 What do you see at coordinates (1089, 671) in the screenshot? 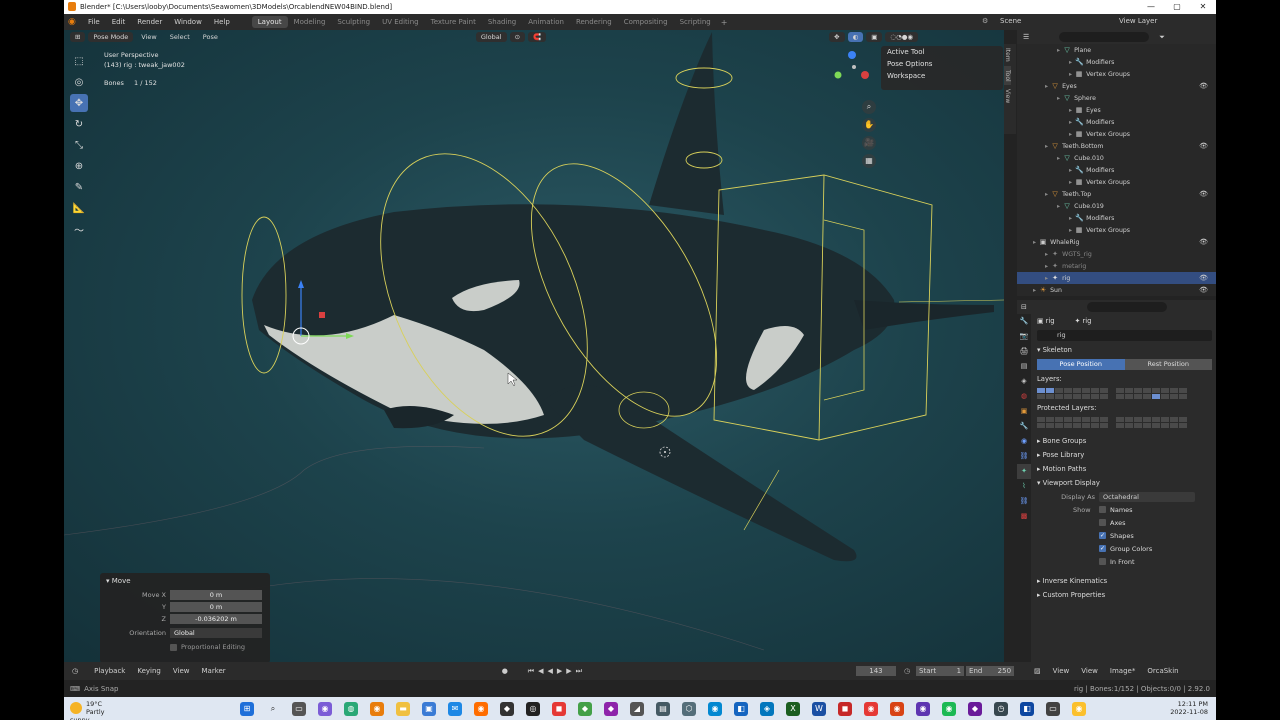
I see `image-menu-1: View` at bounding box center [1089, 671].